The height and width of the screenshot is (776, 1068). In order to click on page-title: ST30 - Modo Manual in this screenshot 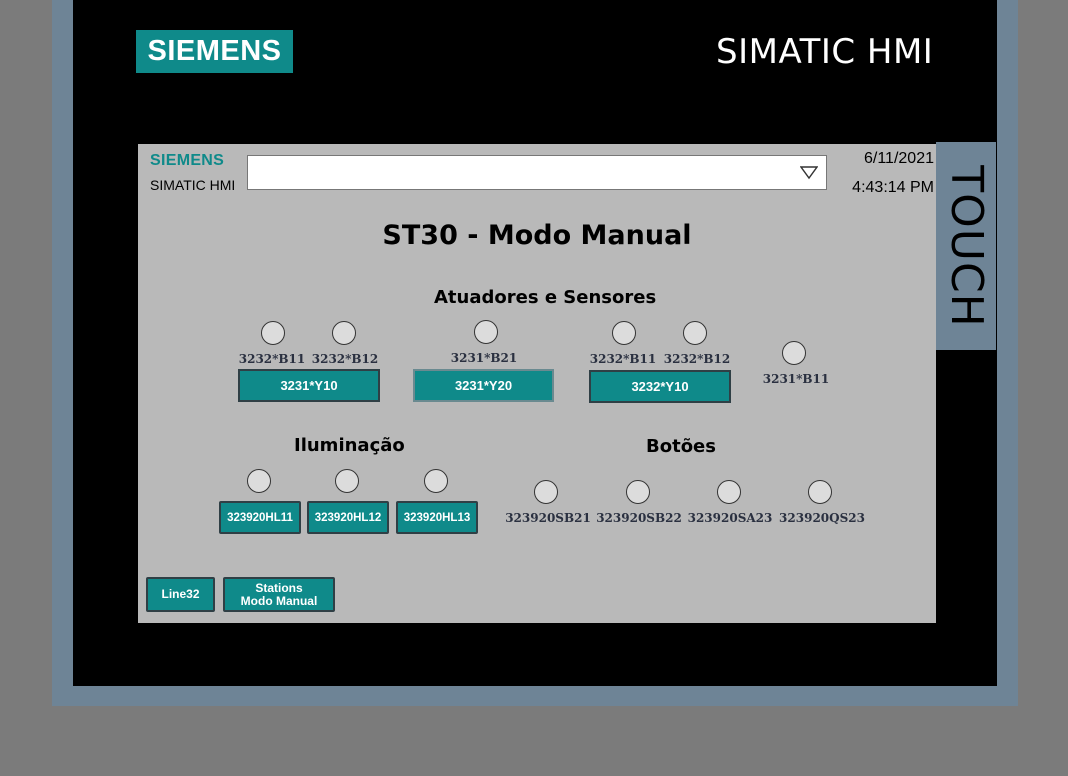, I will do `click(537, 235)`.